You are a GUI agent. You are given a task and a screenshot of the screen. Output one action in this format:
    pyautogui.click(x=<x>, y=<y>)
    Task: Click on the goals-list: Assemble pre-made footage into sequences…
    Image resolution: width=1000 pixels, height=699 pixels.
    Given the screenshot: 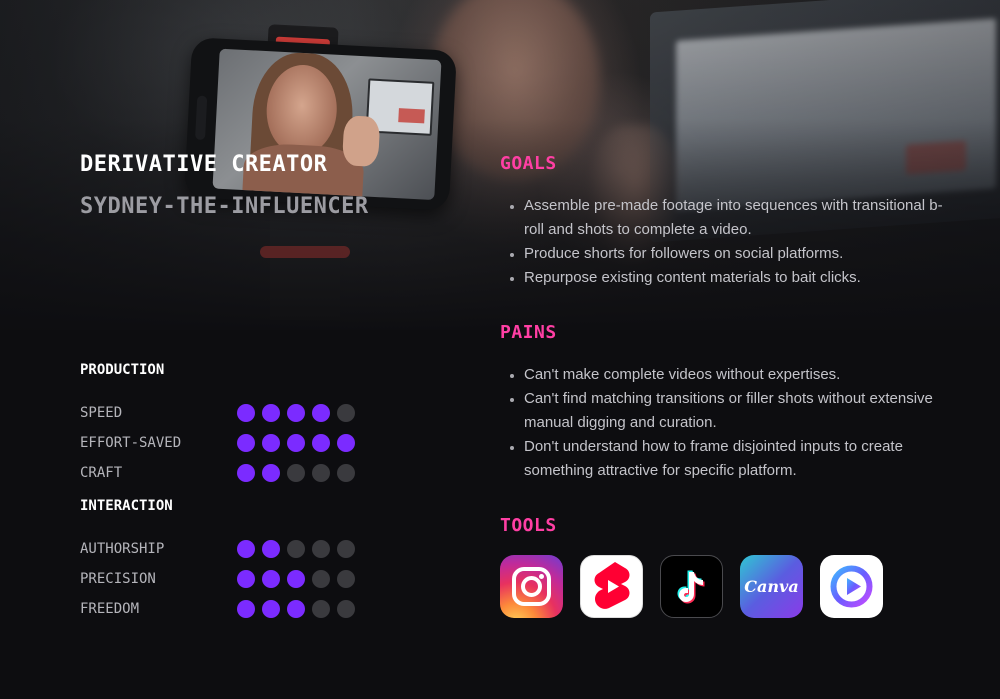 What is the action you would take?
    pyautogui.click(x=727, y=242)
    